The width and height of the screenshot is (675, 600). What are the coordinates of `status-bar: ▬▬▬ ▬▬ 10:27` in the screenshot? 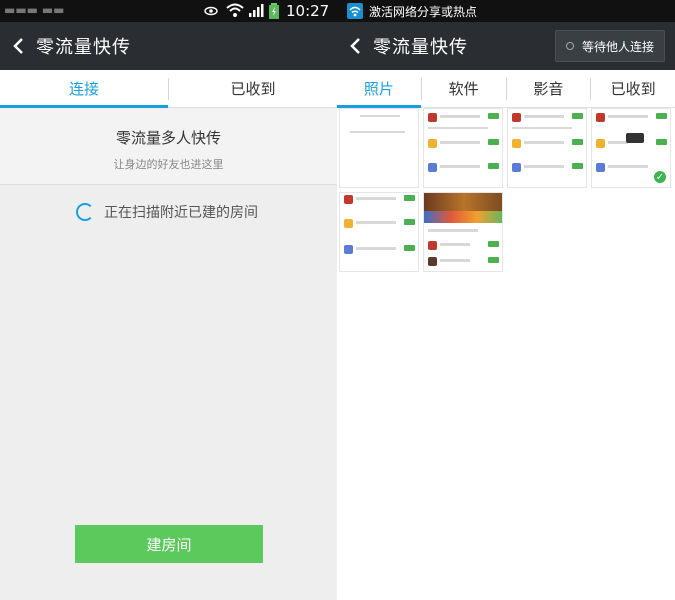 It's located at (168, 11).